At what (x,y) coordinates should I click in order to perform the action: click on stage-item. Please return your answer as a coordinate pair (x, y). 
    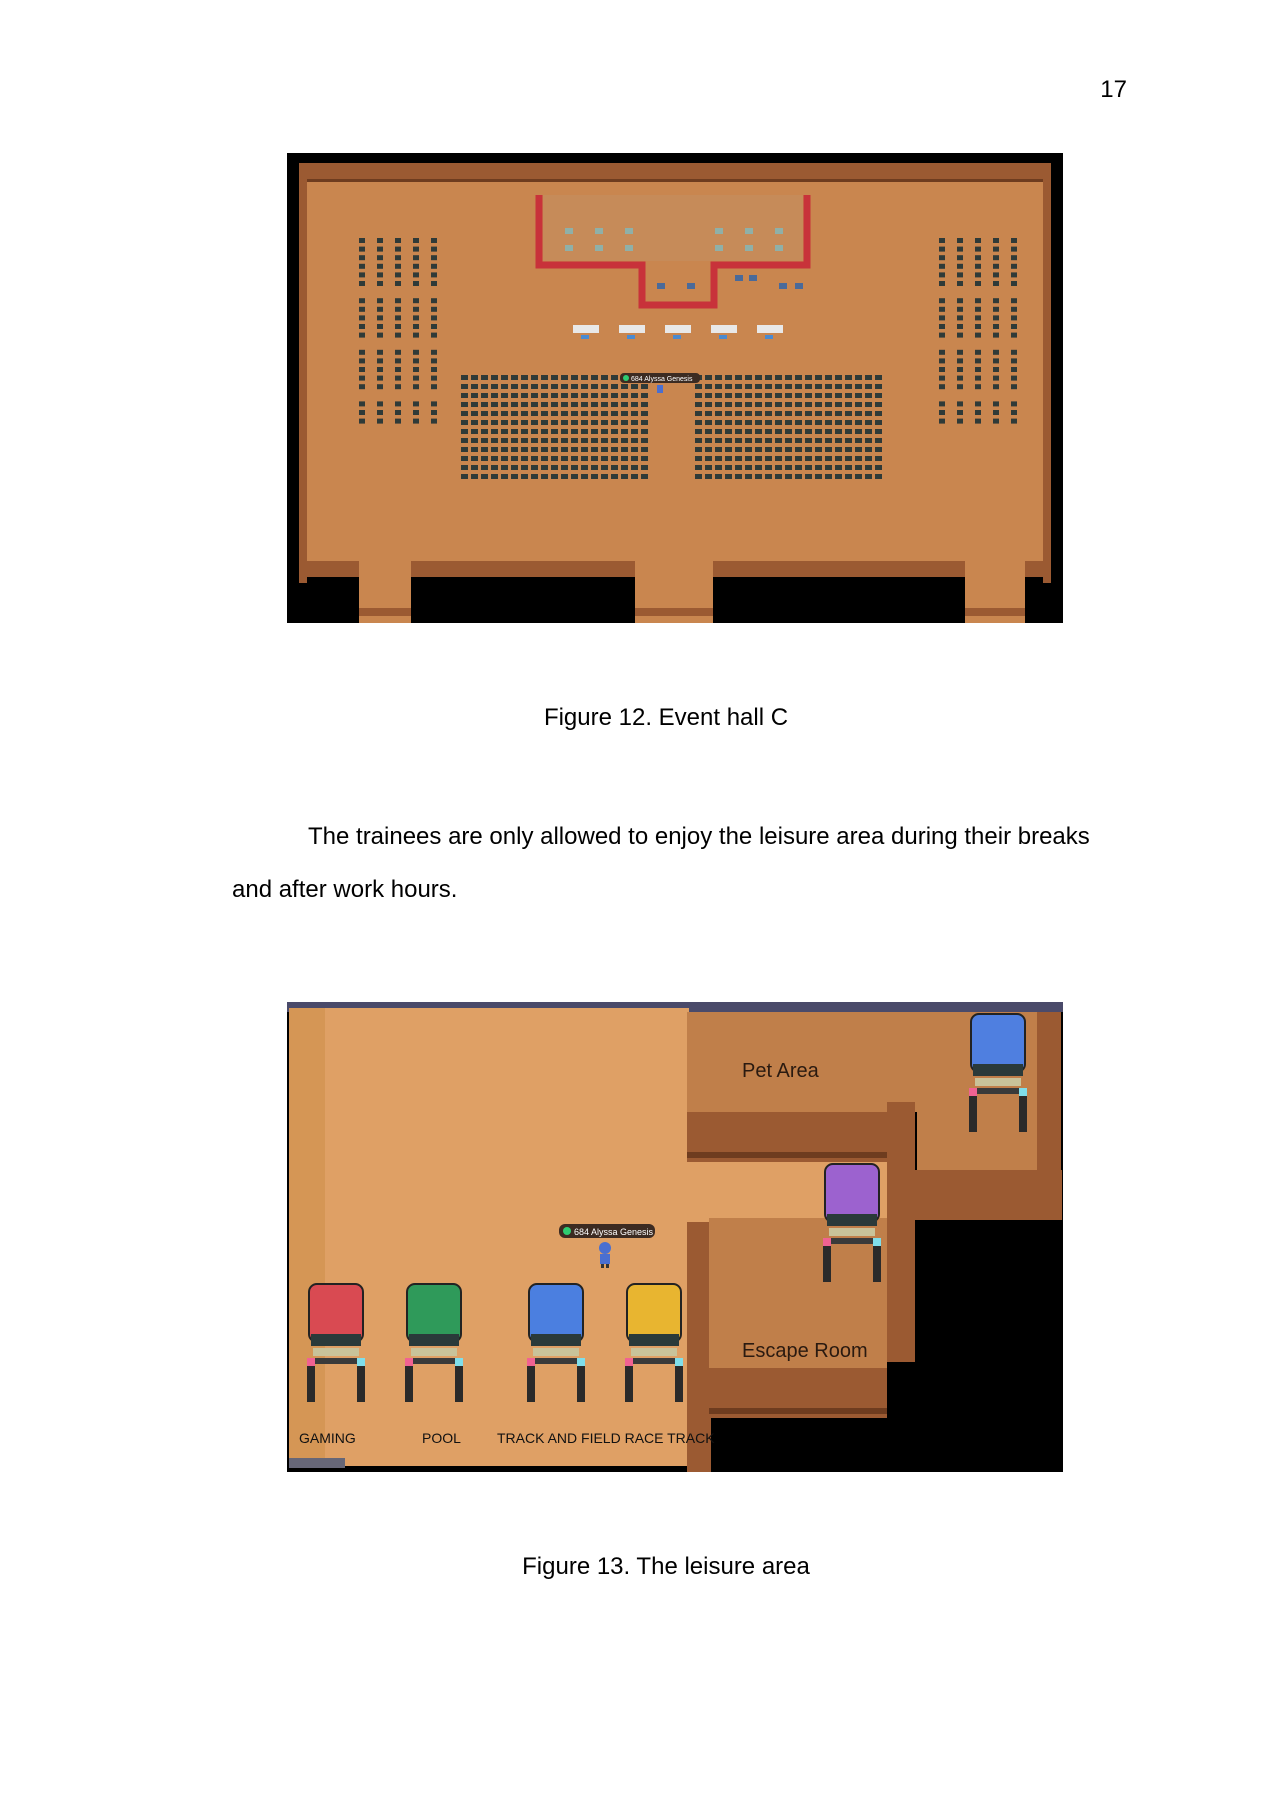
    Looking at the image, I should click on (753, 278).